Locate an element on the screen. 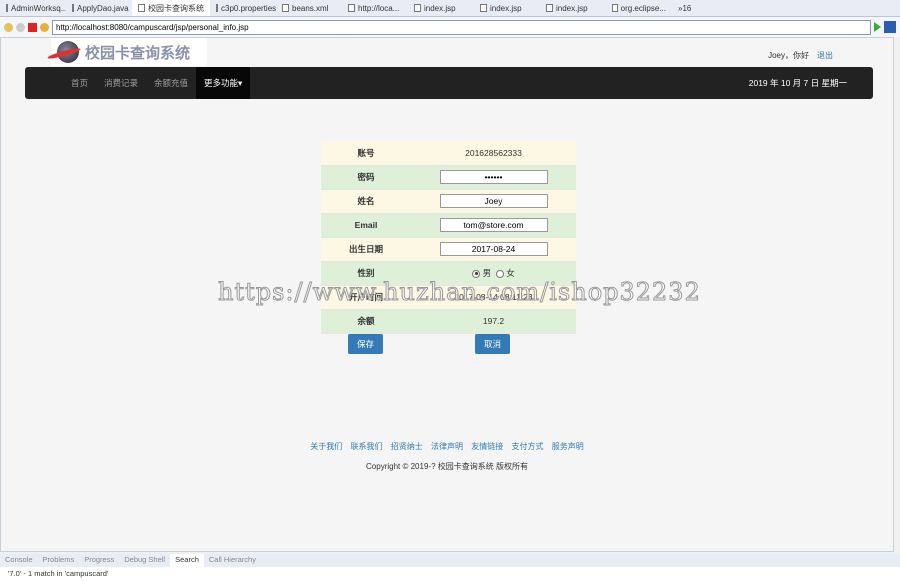 The height and width of the screenshot is (581, 900). editor-tab-active: 校园卡查询系统 is located at coordinates (171, 8).